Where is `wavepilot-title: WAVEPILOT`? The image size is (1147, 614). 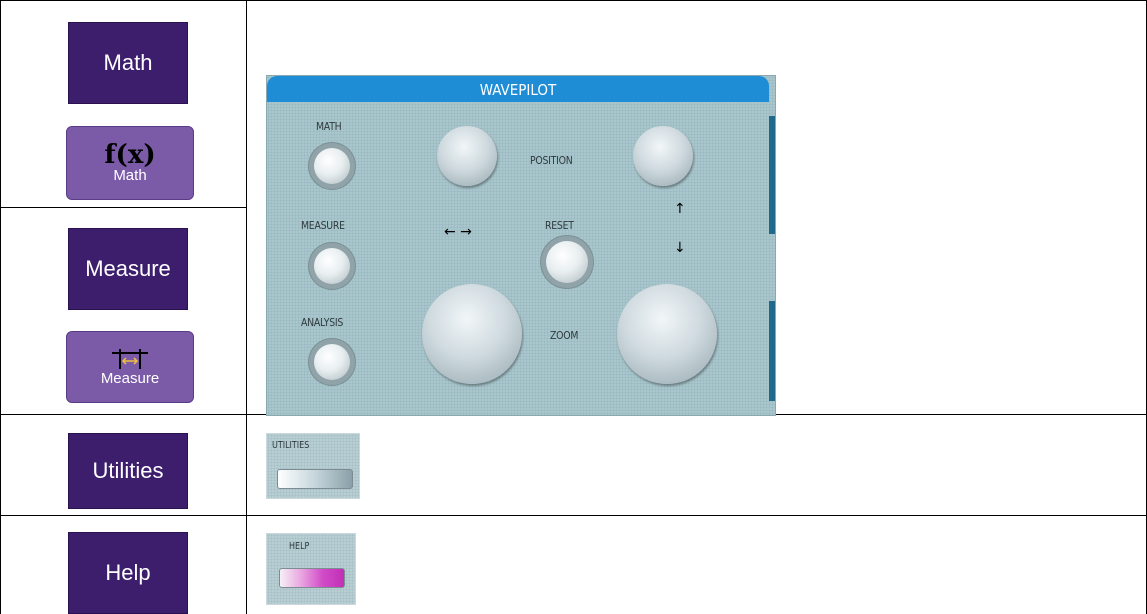
wavepilot-title: WAVEPILOT is located at coordinates (518, 89).